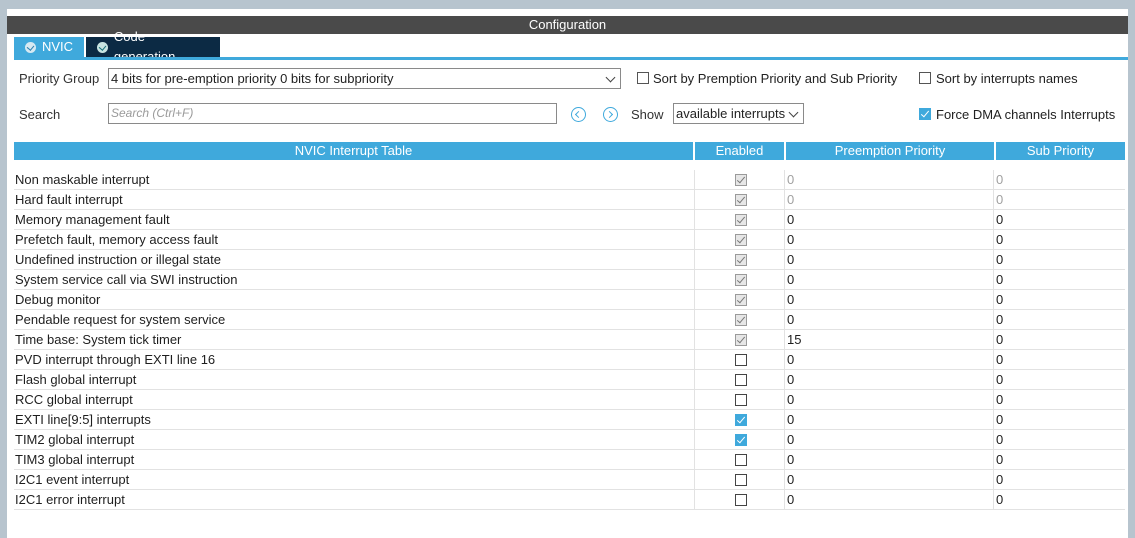  Describe the element at coordinates (353, 151) in the screenshot. I see `column-header-interrupt: NVIC Interrupt Table` at that location.